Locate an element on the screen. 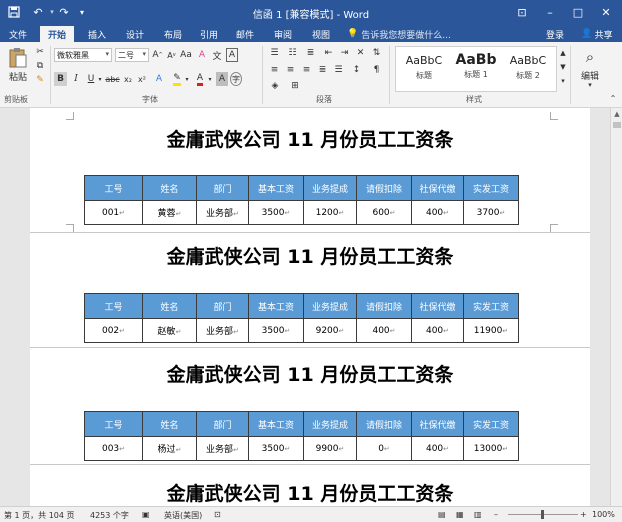 The height and width of the screenshot is (522, 622). table-cell: 0↵ is located at coordinates (384, 448).